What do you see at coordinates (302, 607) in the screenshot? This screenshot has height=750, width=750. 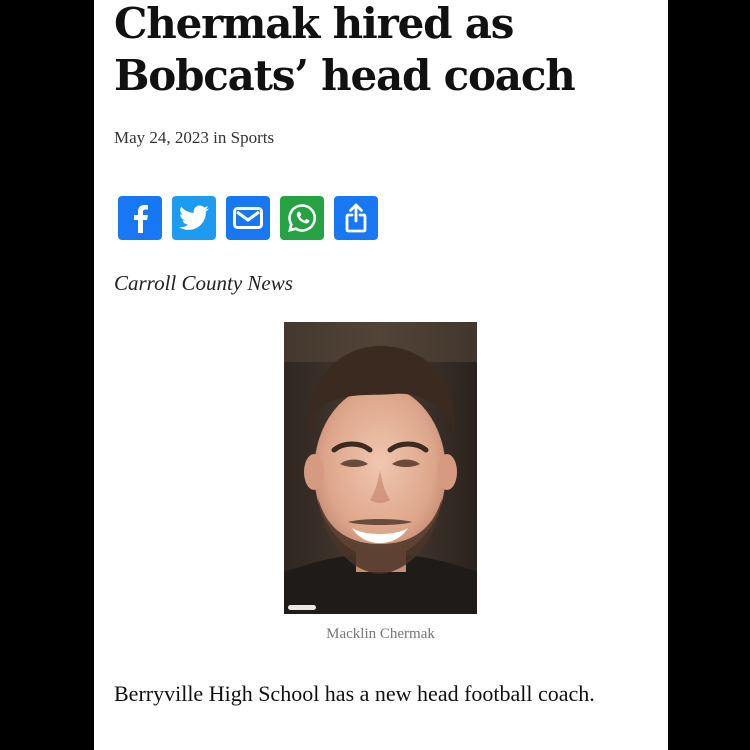 I see `photo-handle` at bounding box center [302, 607].